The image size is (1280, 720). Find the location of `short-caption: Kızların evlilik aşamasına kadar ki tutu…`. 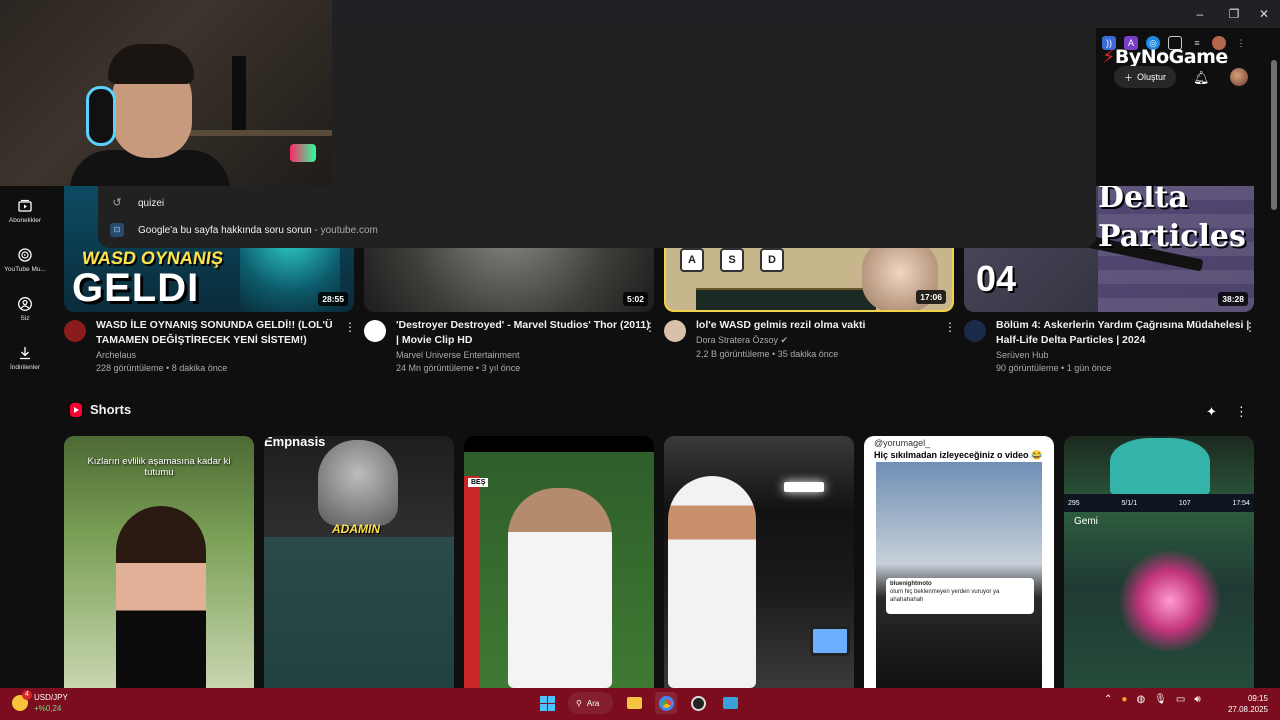

short-caption: Kızların evlilik aşamasına kadar ki tutu… is located at coordinates (159, 467).